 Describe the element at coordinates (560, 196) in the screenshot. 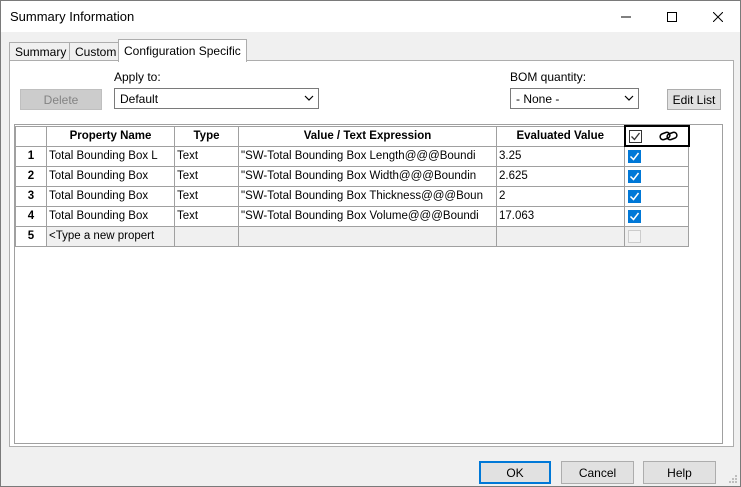

I see `evaluated-value-cell: 2` at that location.